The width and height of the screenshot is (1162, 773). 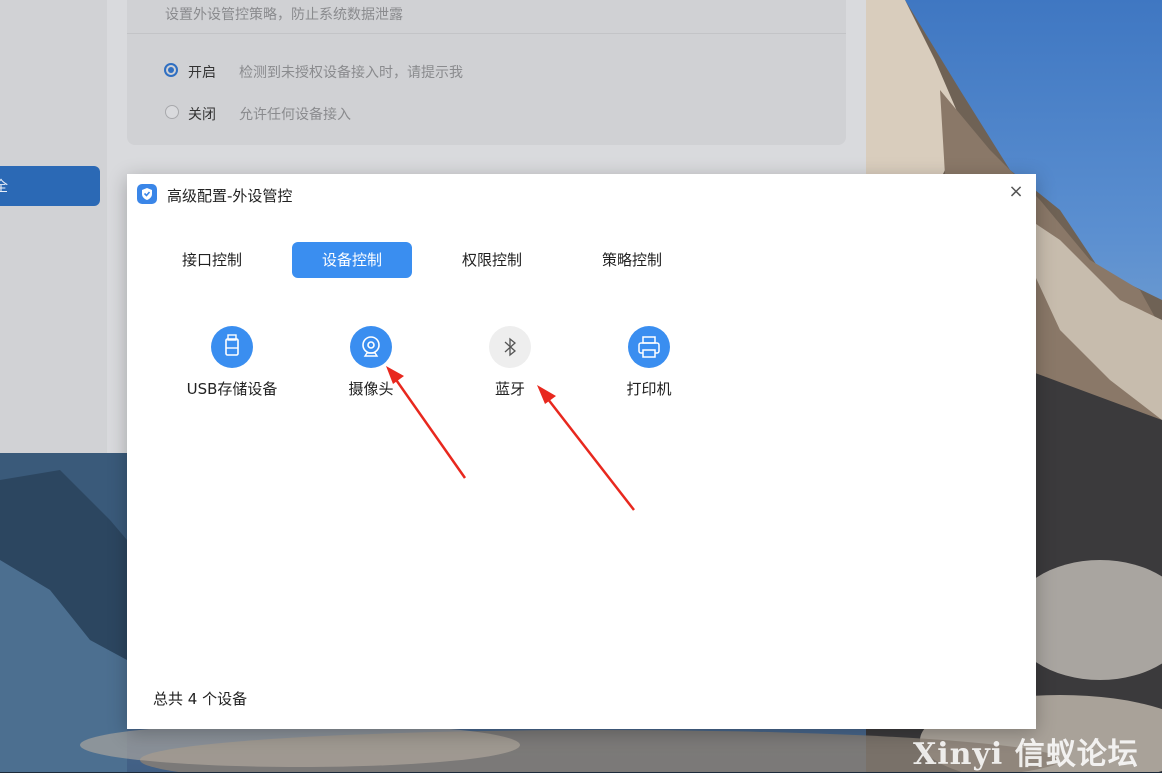 I want to click on tab-permission-control: 权限控制, so click(x=492, y=260).